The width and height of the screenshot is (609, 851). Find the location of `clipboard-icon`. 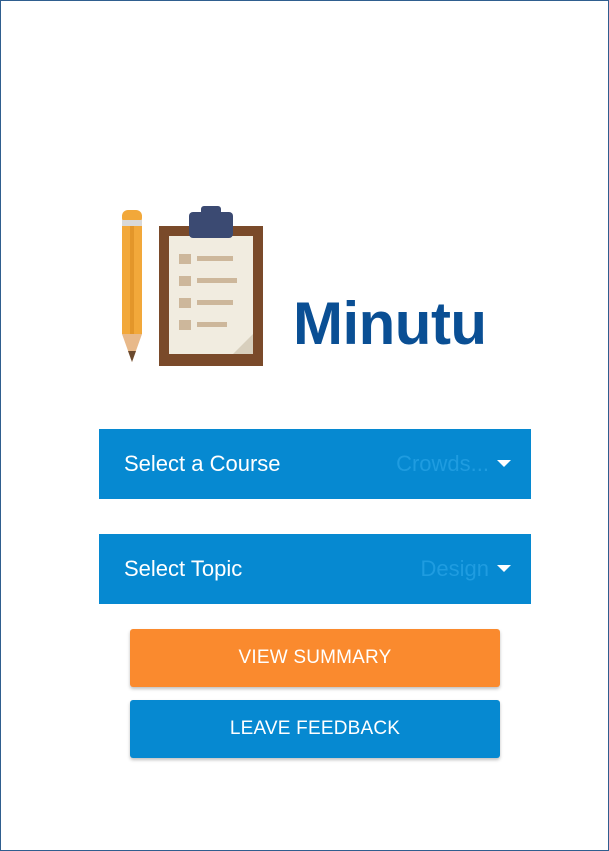

clipboard-icon is located at coordinates (211, 286).